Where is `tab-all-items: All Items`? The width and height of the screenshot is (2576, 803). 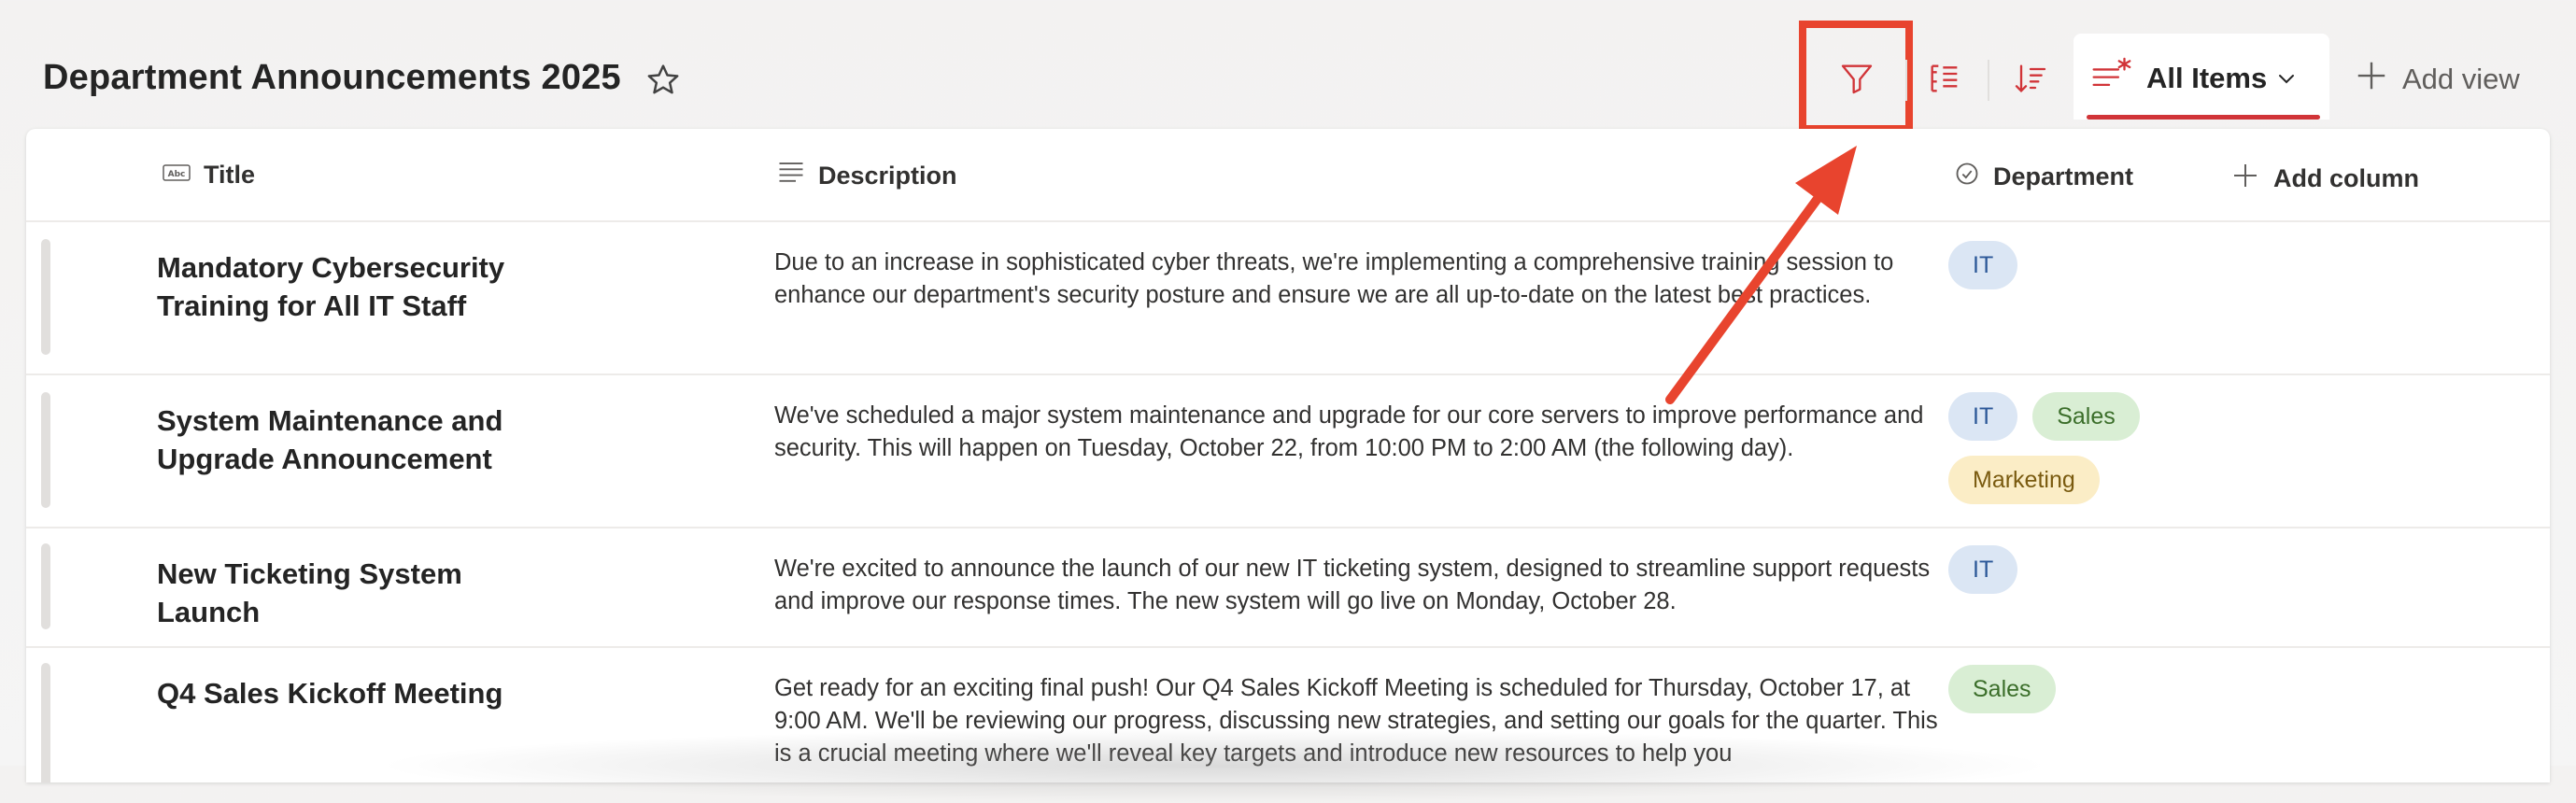 tab-all-items: All Items is located at coordinates (2201, 77).